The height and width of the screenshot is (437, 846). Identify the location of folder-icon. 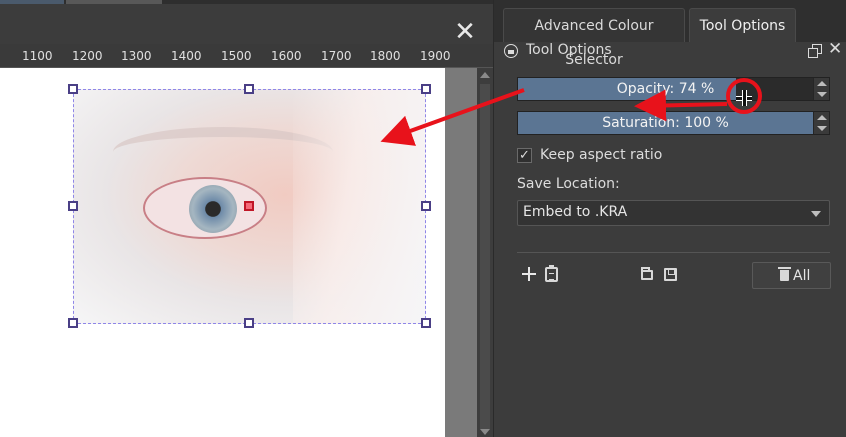
(647, 273).